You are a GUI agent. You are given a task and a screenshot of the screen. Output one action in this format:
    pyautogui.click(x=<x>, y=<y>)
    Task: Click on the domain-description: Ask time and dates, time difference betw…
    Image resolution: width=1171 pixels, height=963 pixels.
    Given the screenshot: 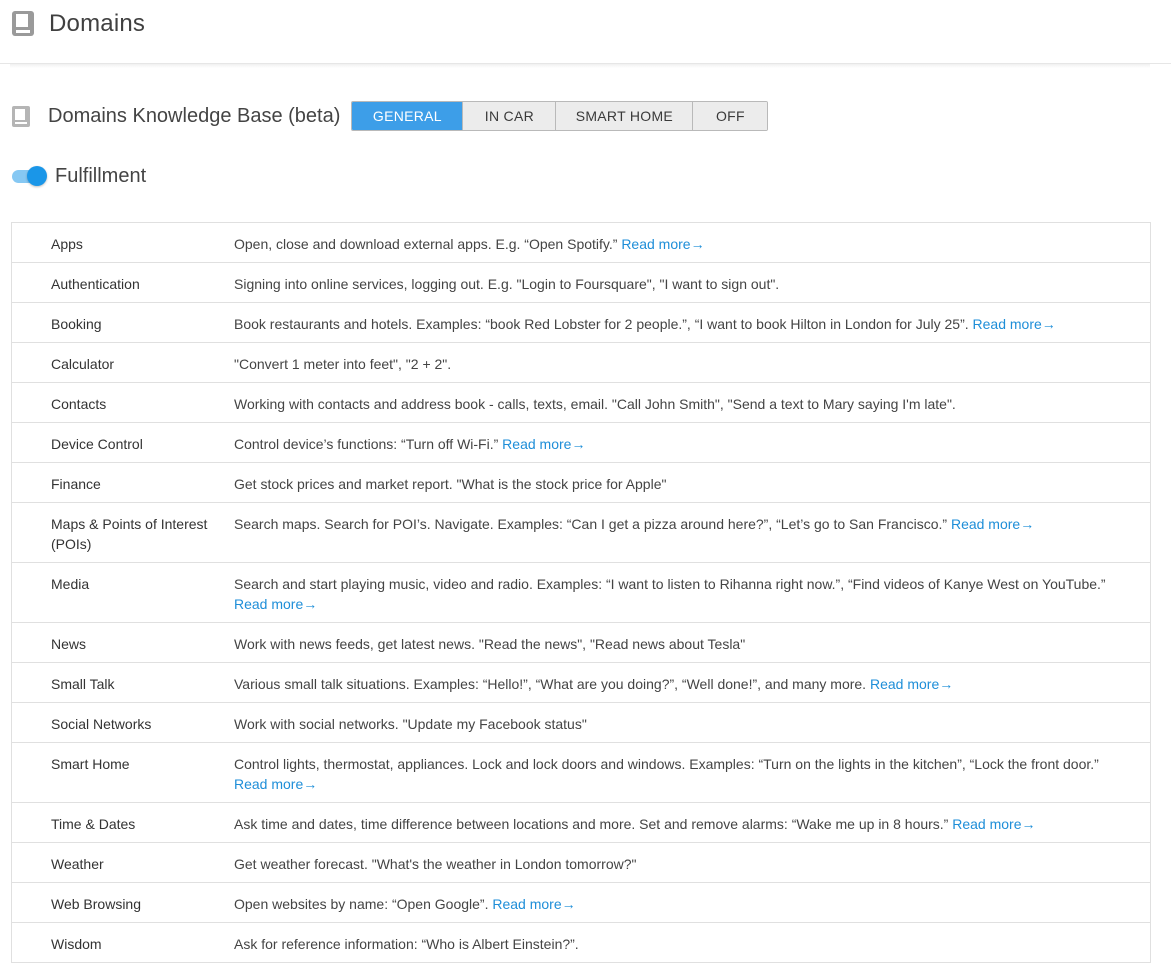 What is the action you would take?
    pyautogui.click(x=591, y=824)
    